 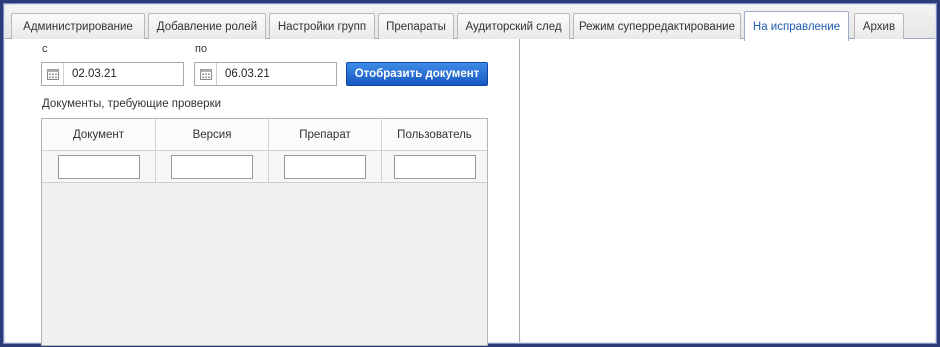 I want to click on table-header: Документ Версия Препарат Пользователь, so click(x=264, y=135).